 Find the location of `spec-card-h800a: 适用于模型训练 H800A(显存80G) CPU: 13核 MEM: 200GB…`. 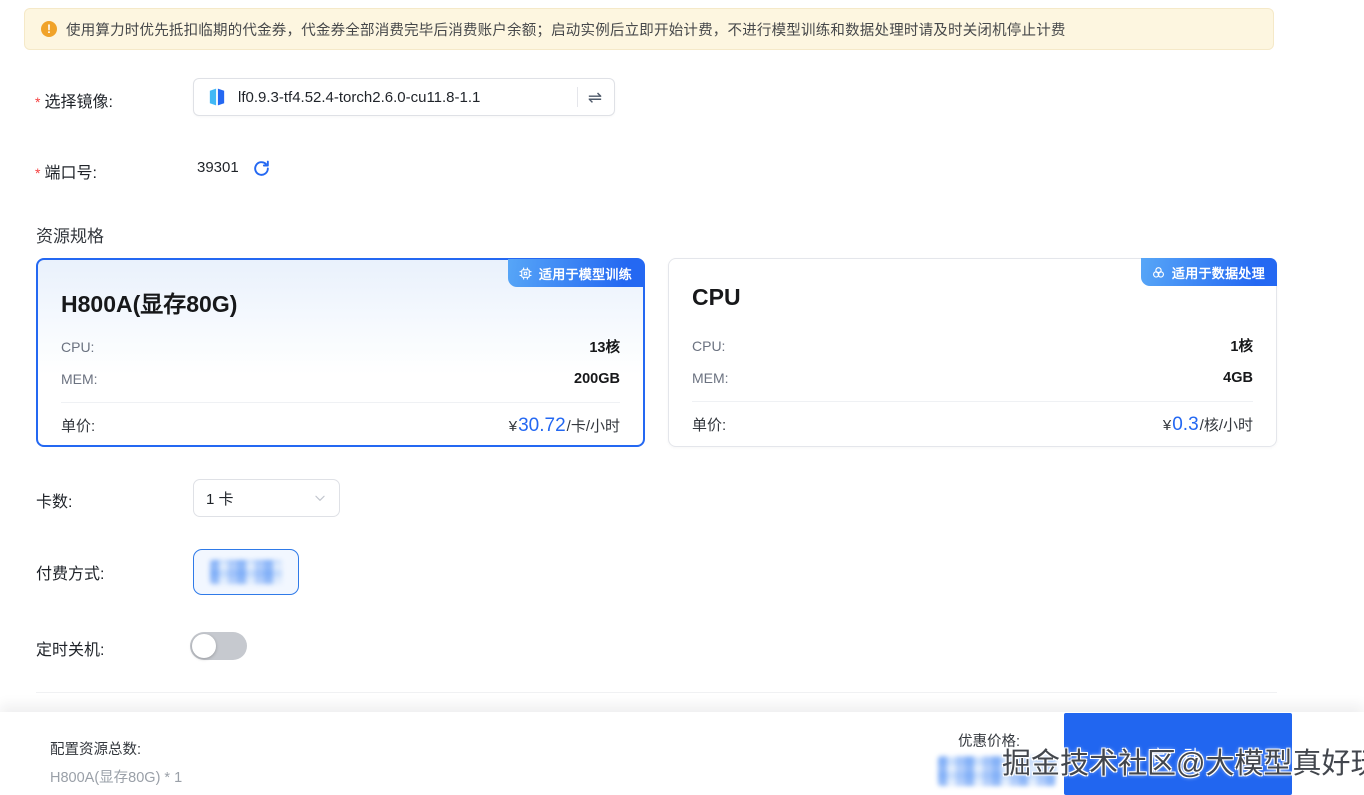

spec-card-h800a: 适用于模型训练 H800A(显存80G) CPU: 13核 MEM: 200GB… is located at coordinates (340, 352).